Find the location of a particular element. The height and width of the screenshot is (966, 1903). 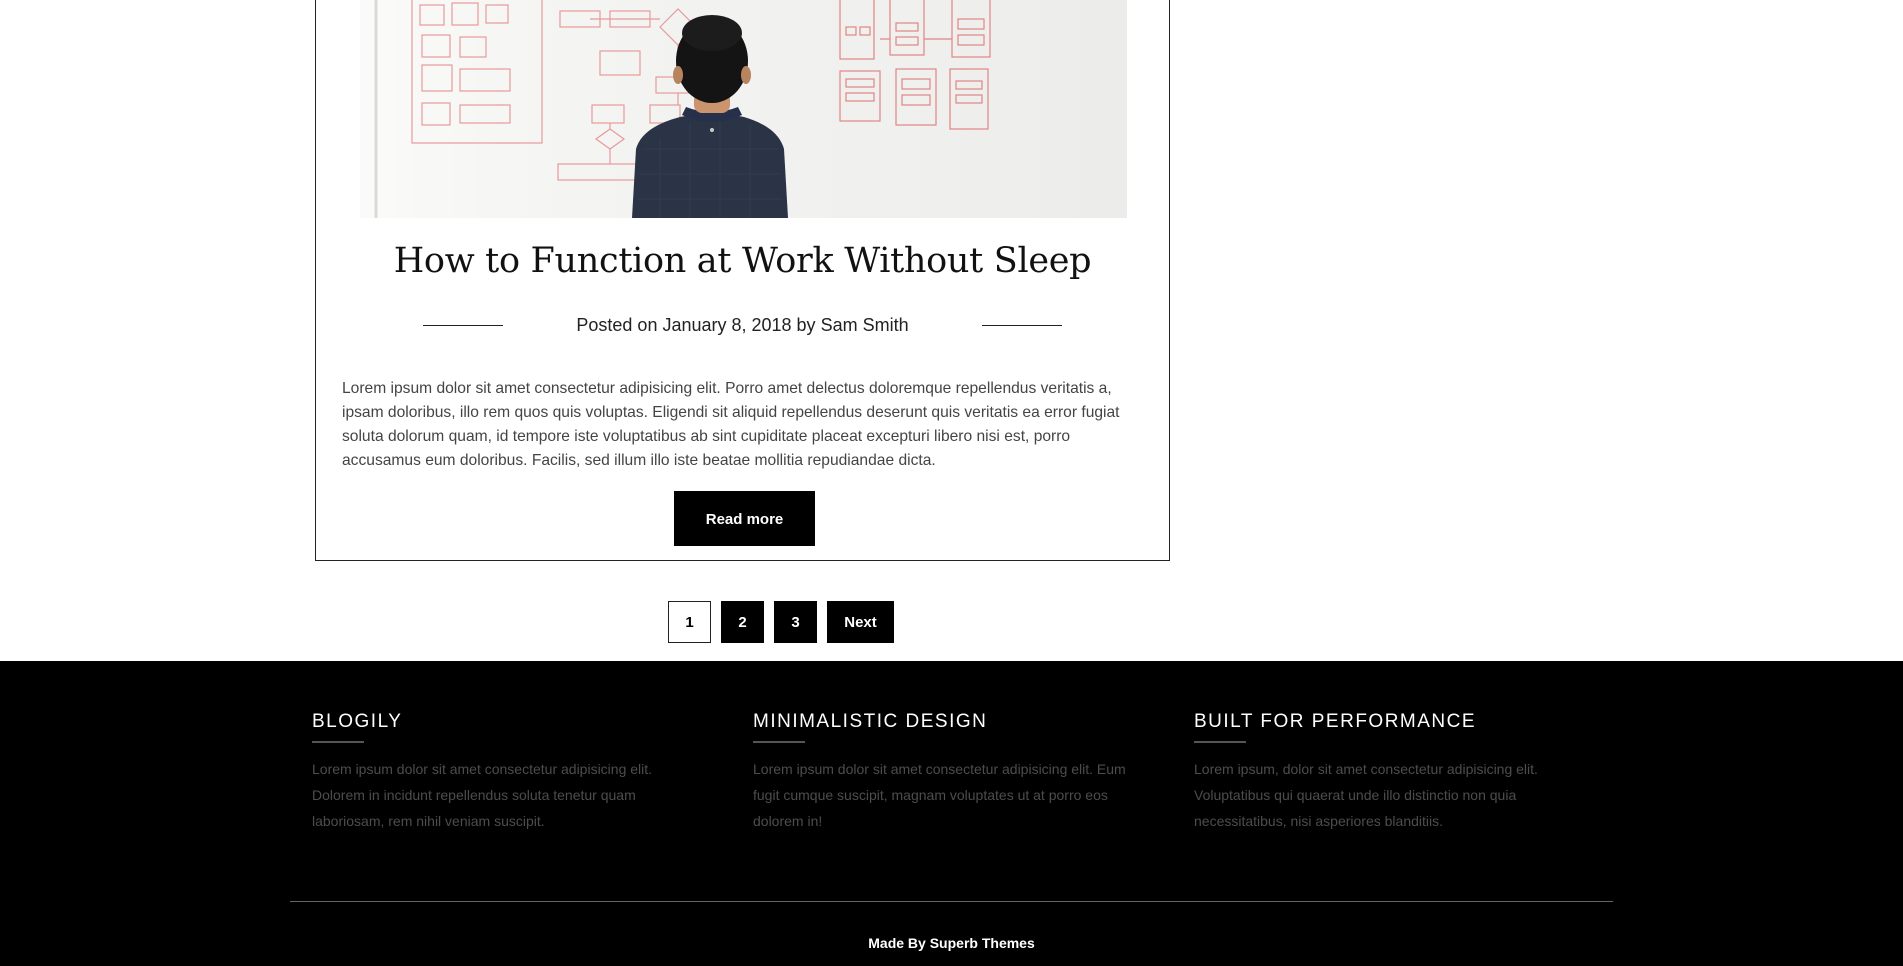

read-more-button: Read more is located at coordinates (744, 518).